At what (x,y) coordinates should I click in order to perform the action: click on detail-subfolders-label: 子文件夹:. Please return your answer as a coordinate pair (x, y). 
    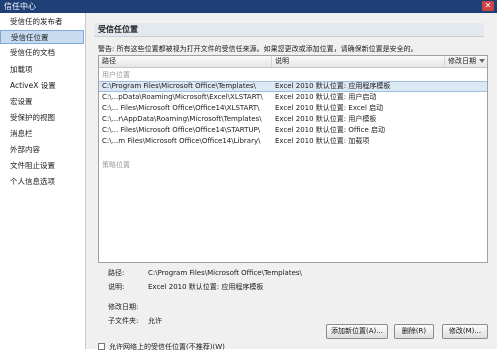
    Looking at the image, I should click on (123, 321).